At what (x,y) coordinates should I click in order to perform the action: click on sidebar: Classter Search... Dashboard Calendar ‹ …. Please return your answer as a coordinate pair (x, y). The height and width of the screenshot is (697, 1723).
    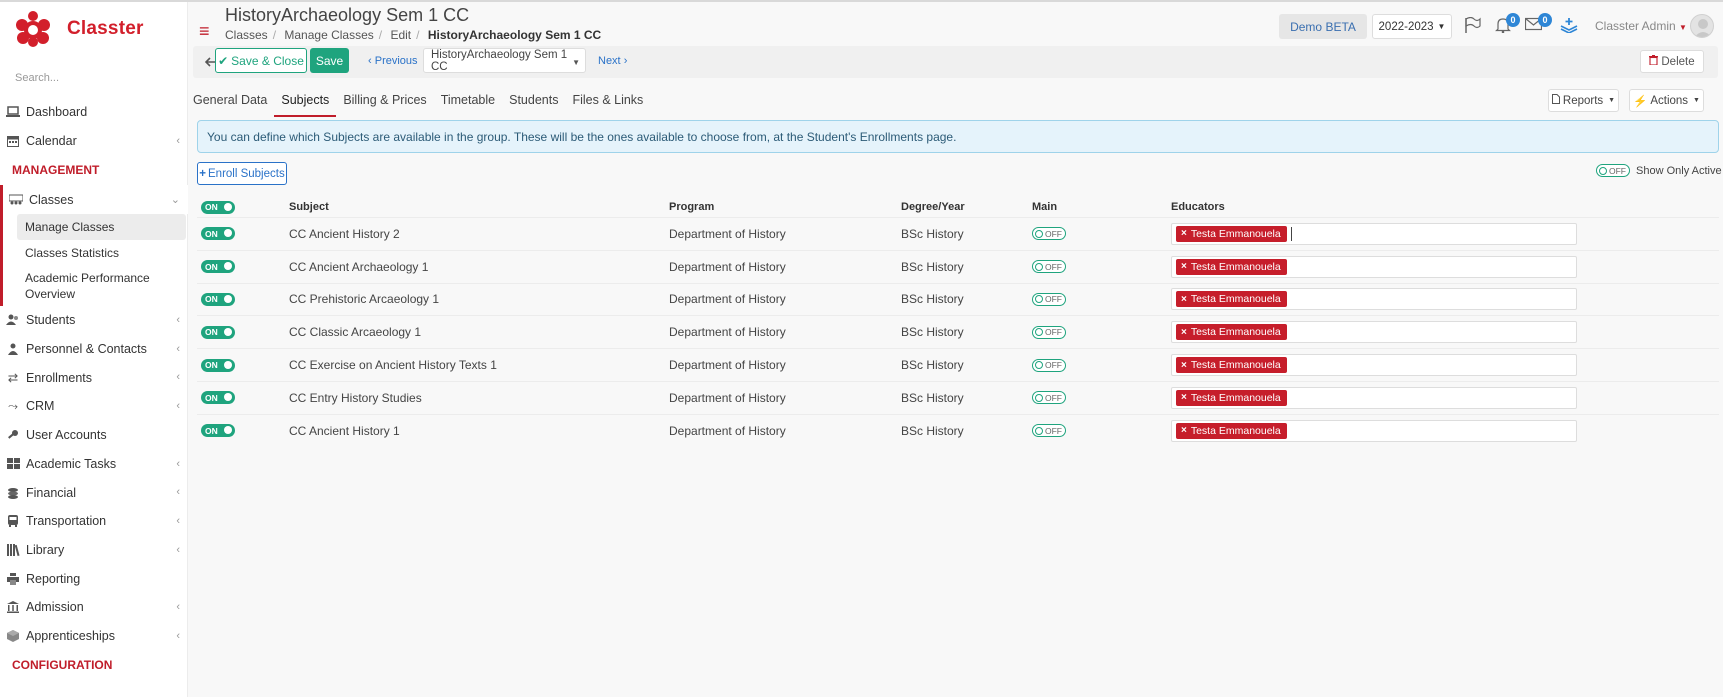
    Looking at the image, I should click on (94, 349).